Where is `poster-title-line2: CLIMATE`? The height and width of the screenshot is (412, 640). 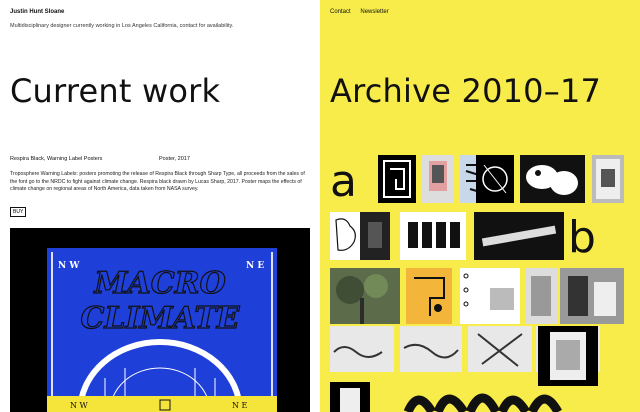 poster-title-line2: CLIMATE is located at coordinates (160, 318).